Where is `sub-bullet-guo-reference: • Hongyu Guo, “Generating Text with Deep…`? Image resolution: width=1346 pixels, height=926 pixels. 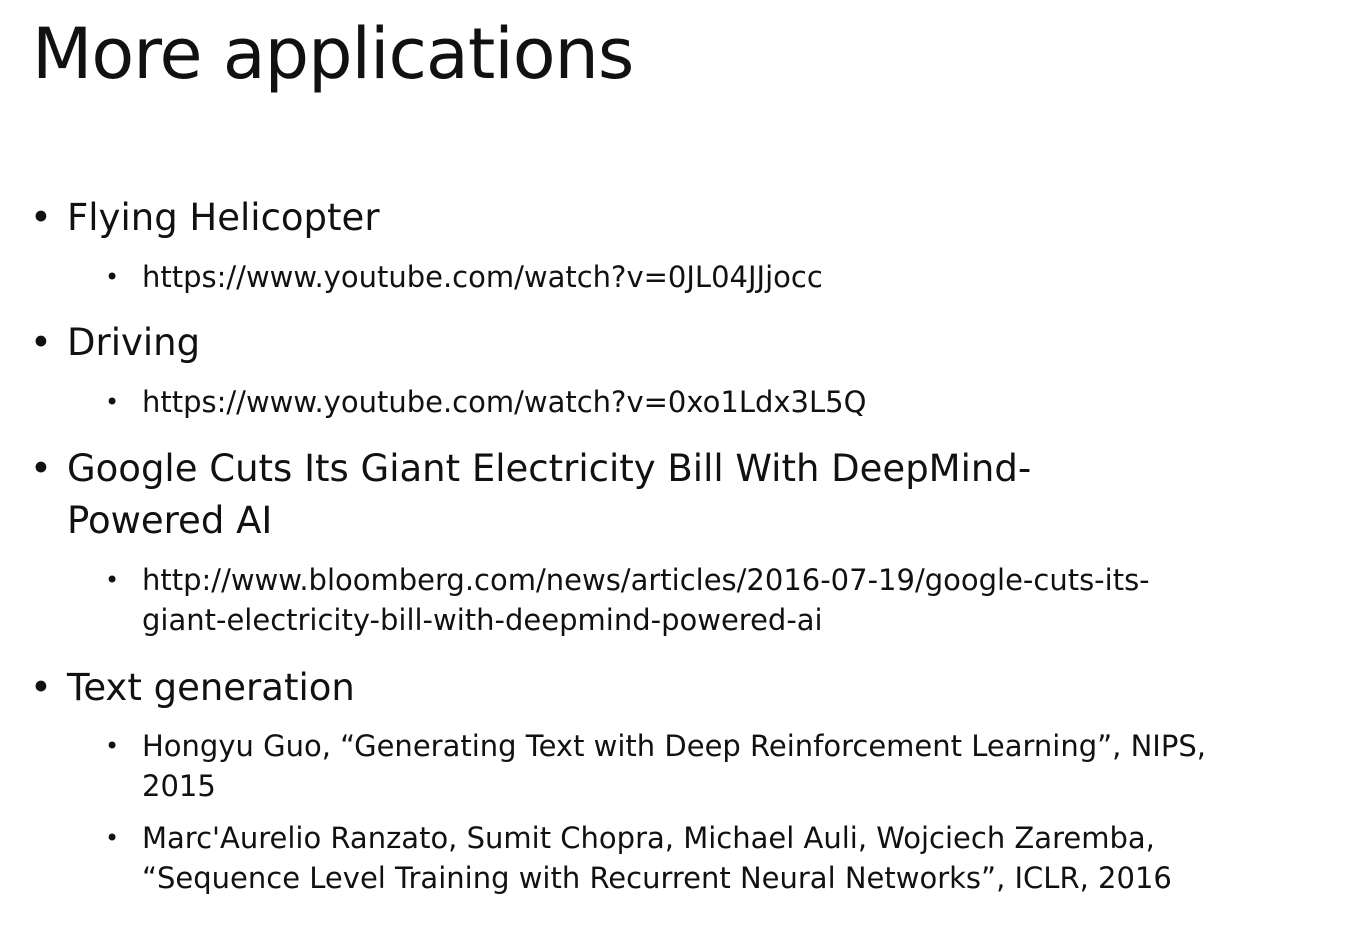 sub-bullet-guo-reference: • Hongyu Guo, “Generating Text with Deep… is located at coordinates (705, 766).